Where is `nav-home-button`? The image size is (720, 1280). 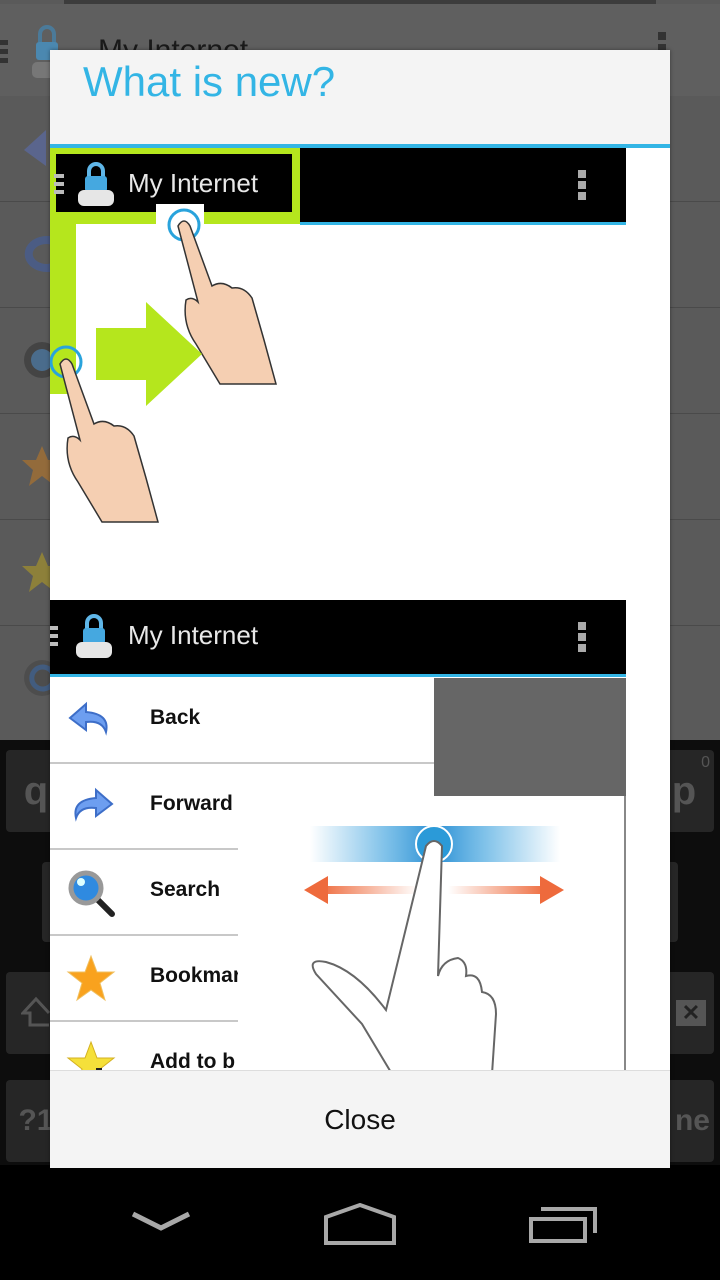
nav-home-button is located at coordinates (360, 1225).